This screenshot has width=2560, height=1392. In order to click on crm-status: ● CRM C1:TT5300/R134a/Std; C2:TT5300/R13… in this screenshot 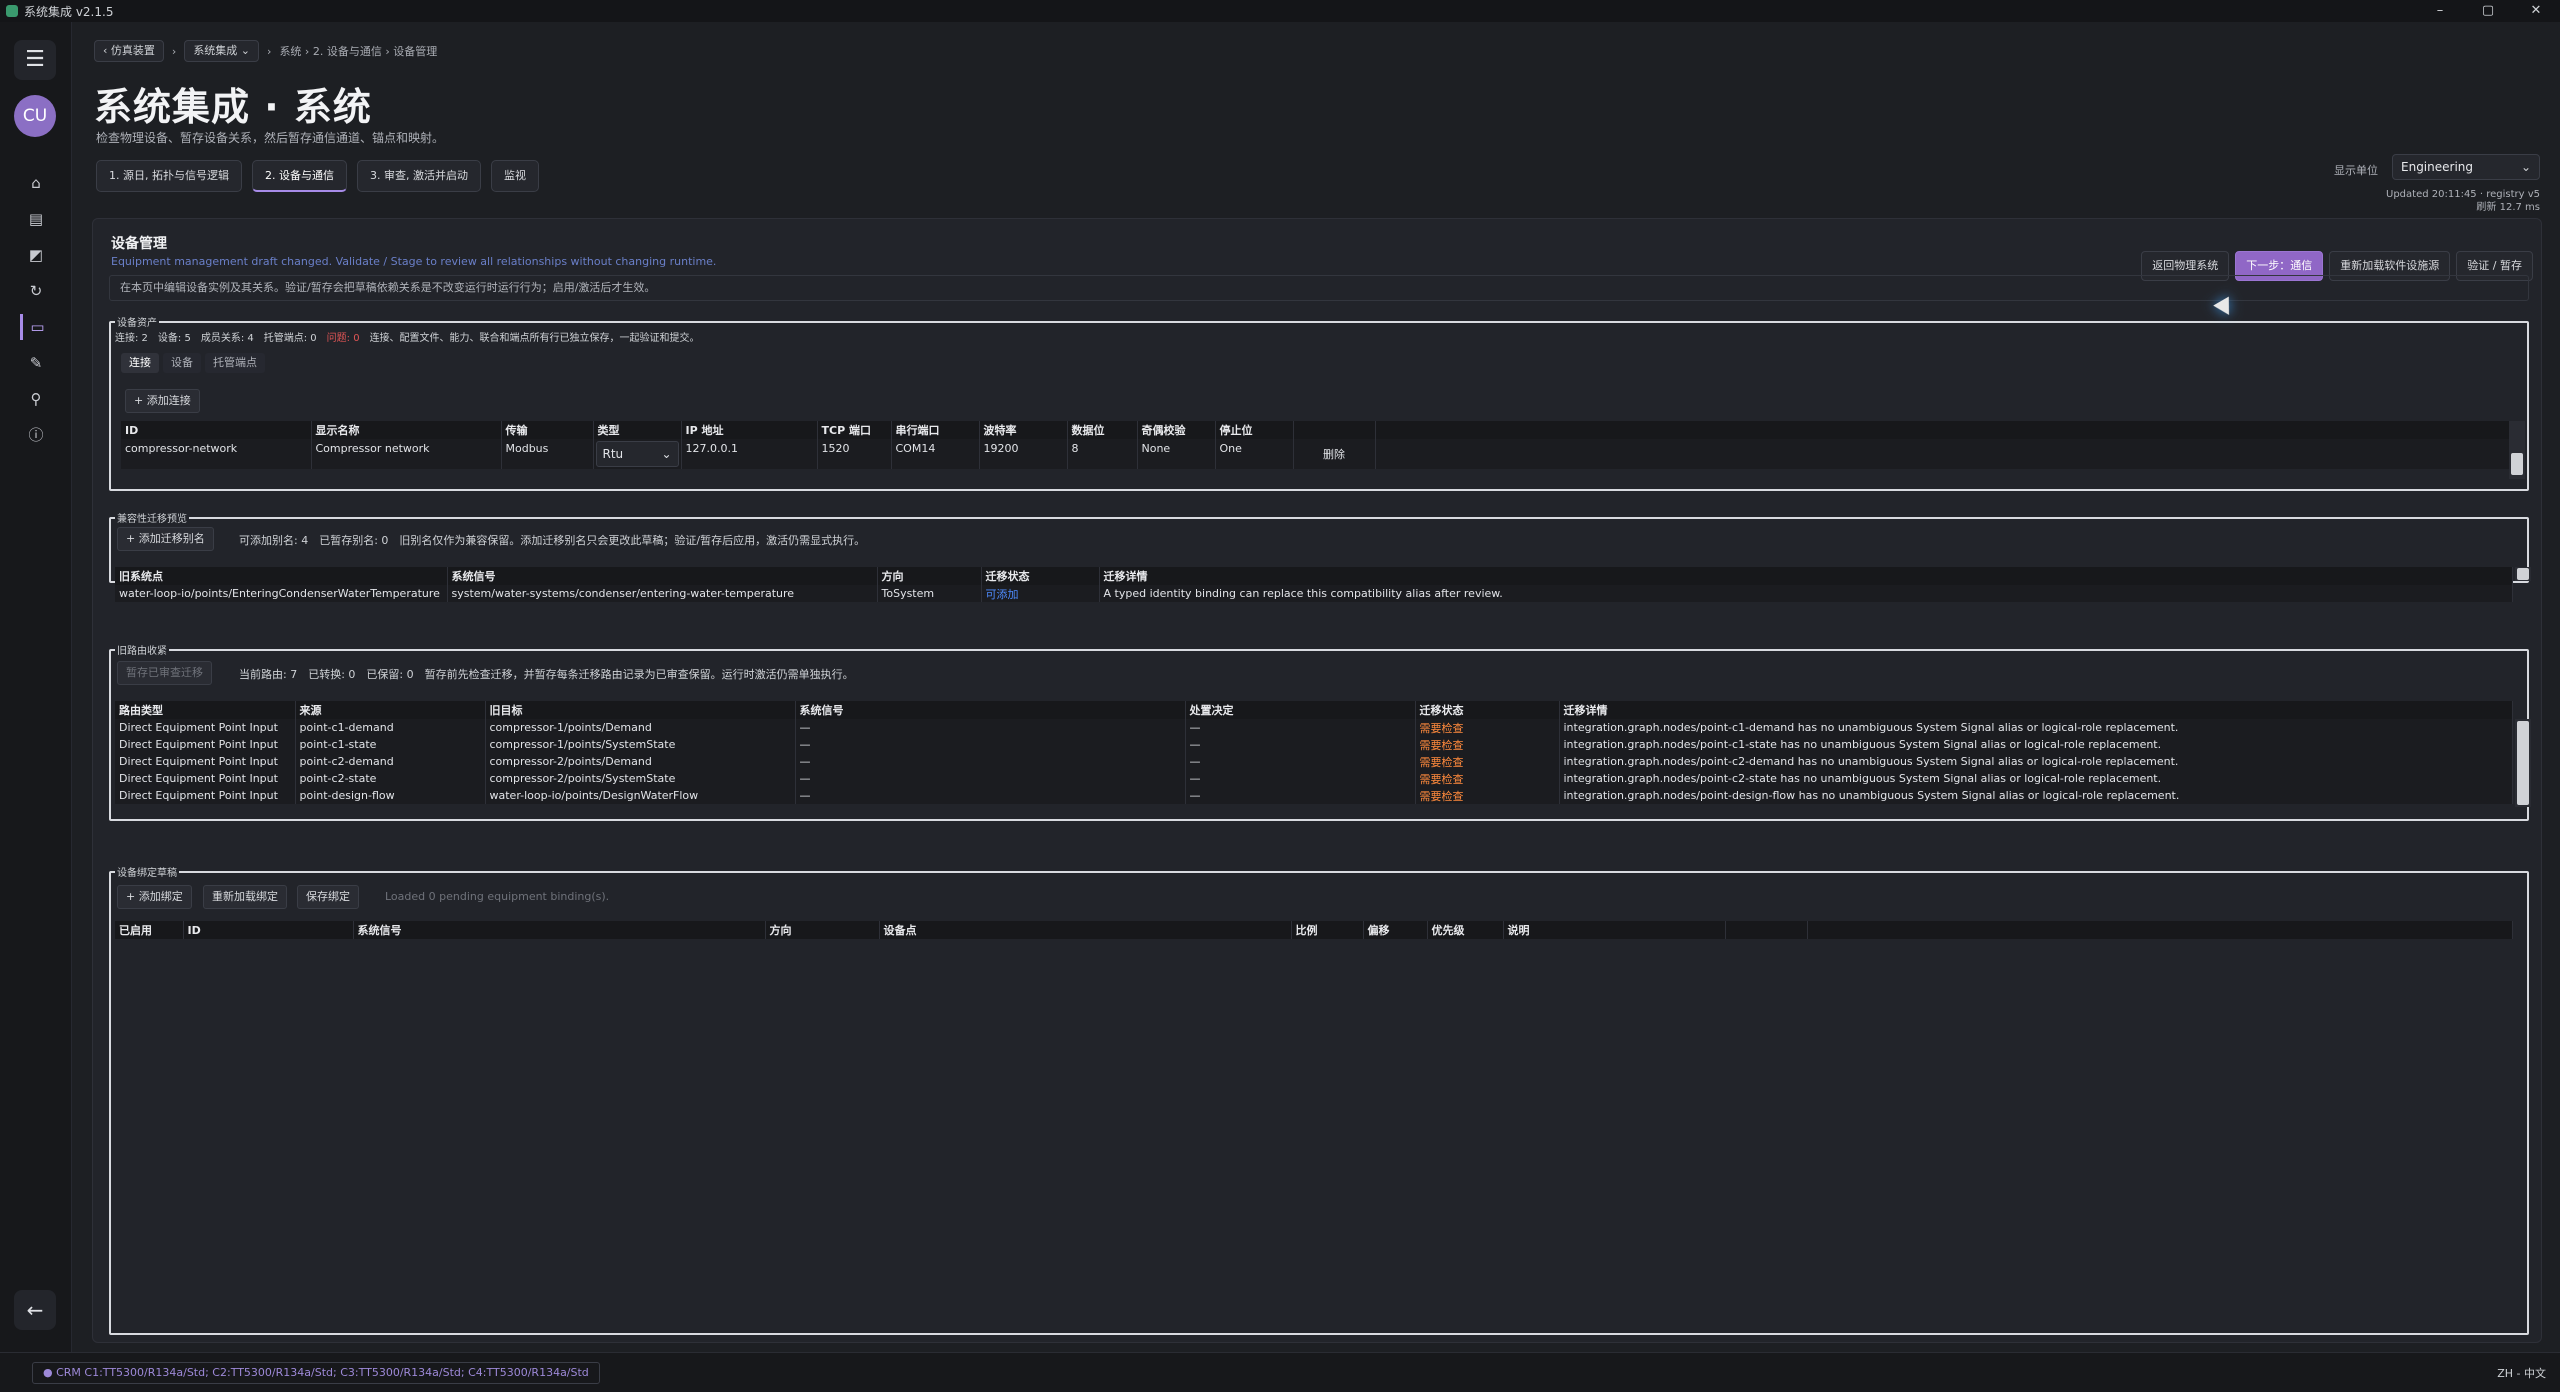, I will do `click(316, 1373)`.